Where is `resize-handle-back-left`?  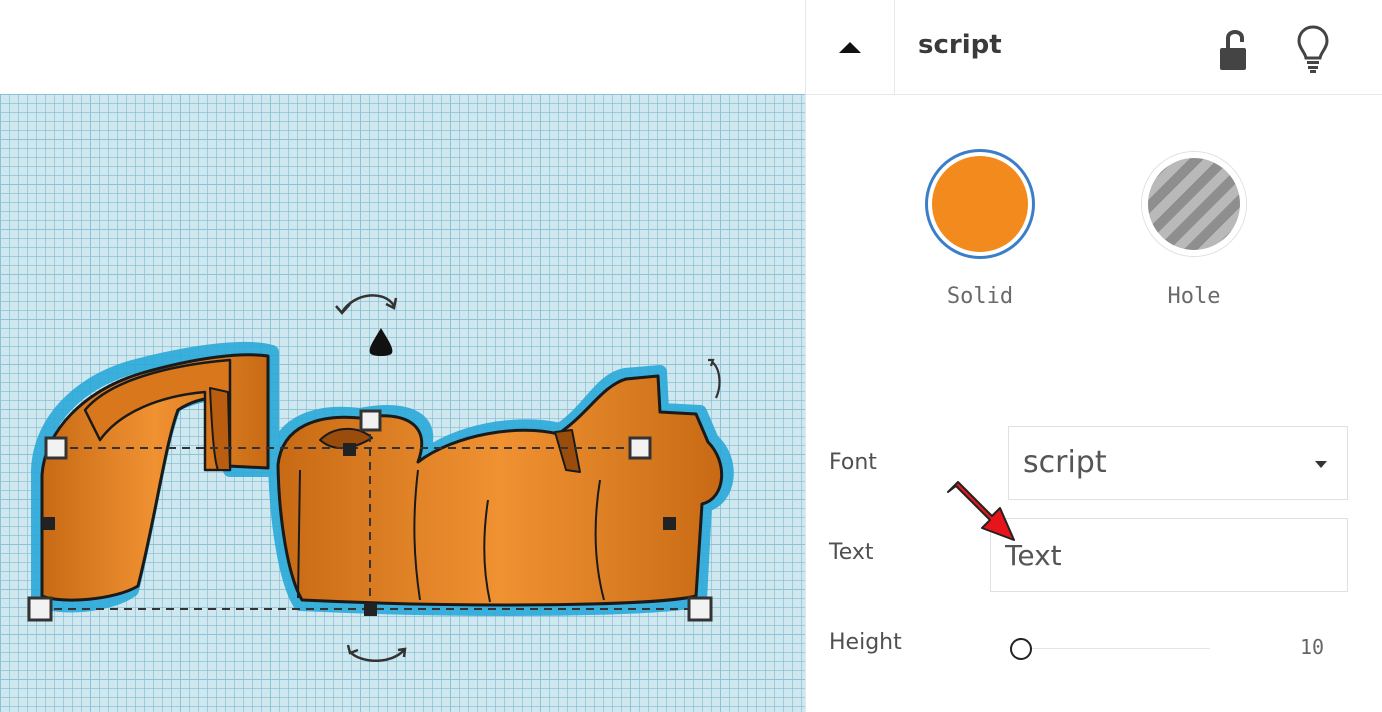 resize-handle-back-left is located at coordinates (56, 448).